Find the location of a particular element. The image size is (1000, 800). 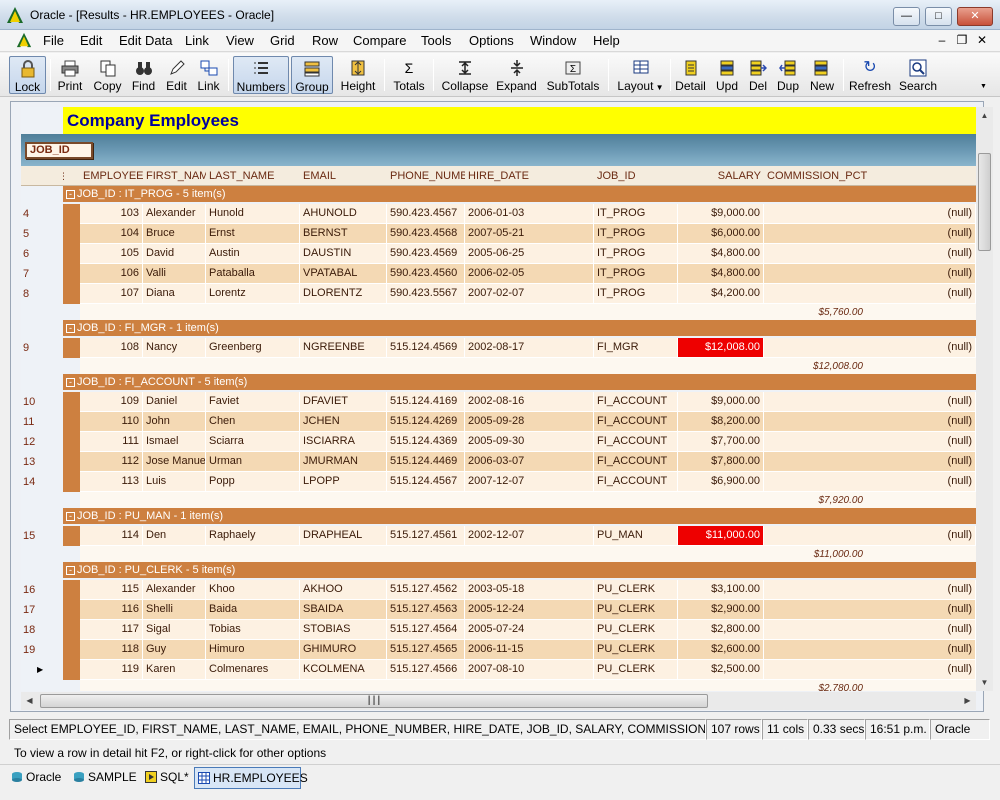

cell-phone: 515.127.4563 is located at coordinates (426, 610).